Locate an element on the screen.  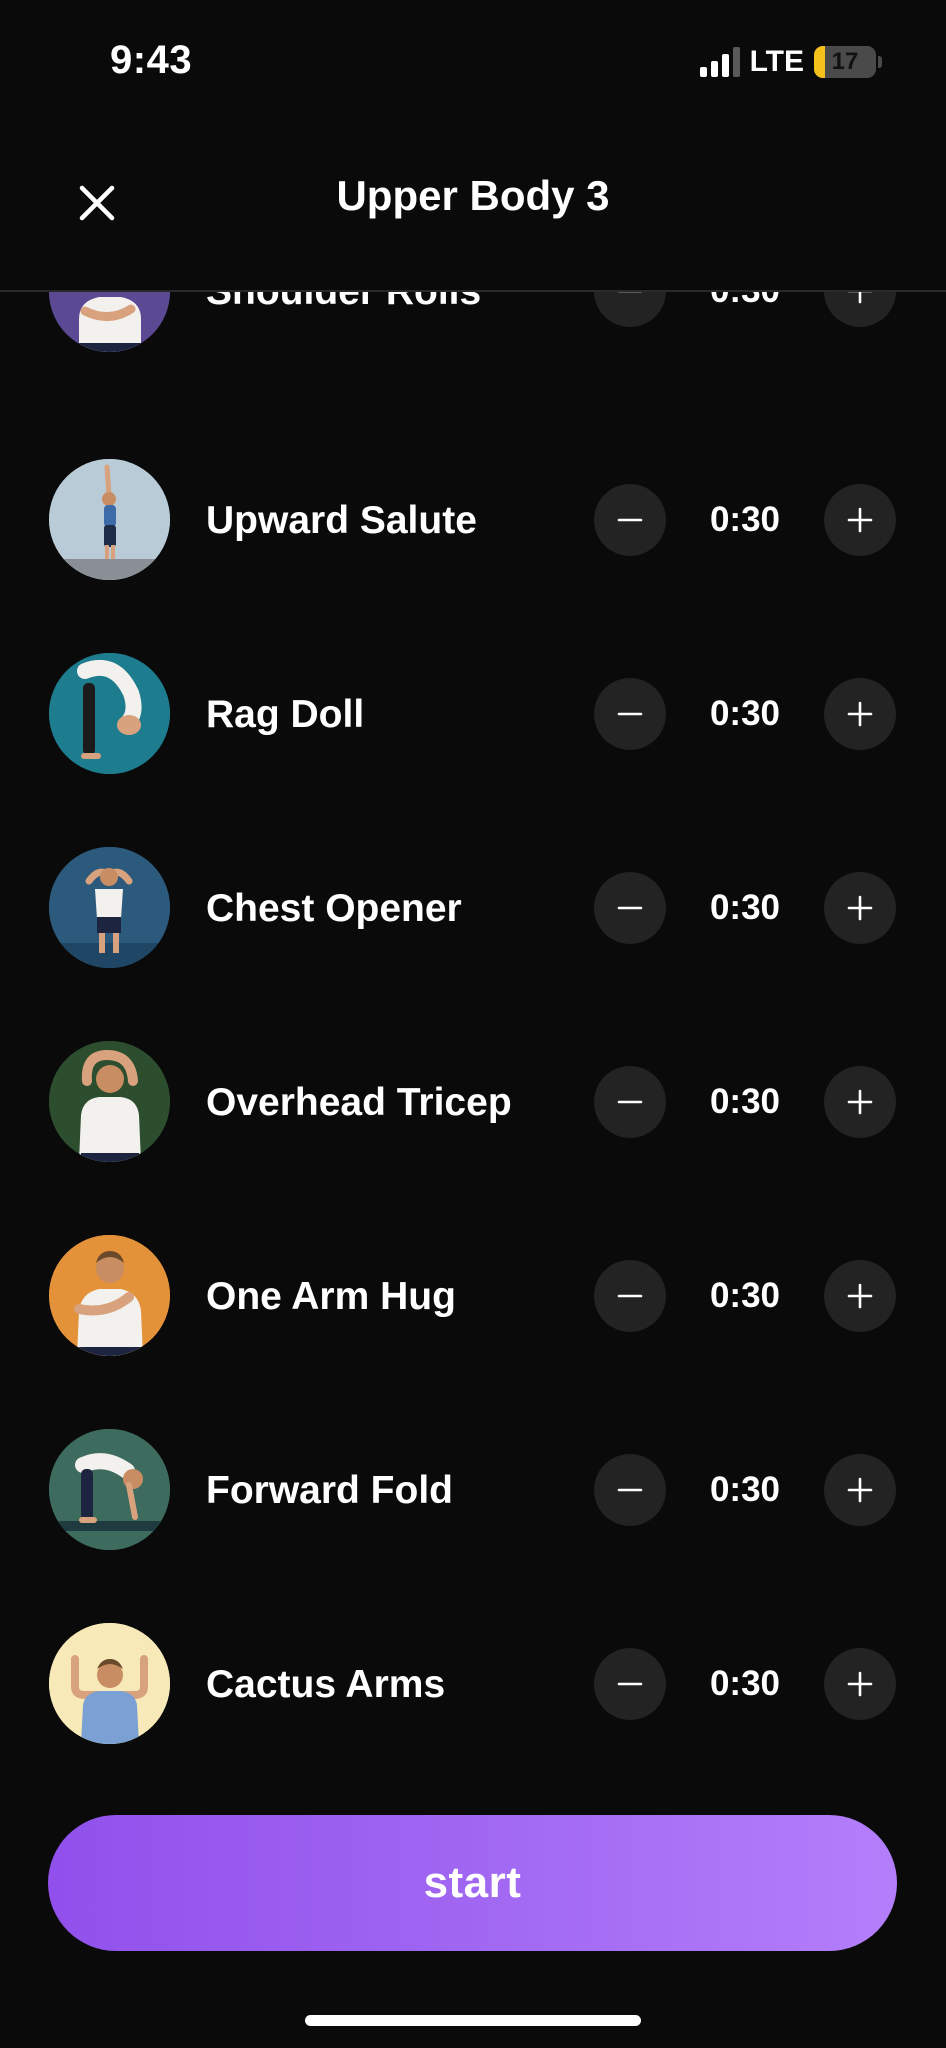
status-indicators: LTE 17 is located at coordinates (790, 62).